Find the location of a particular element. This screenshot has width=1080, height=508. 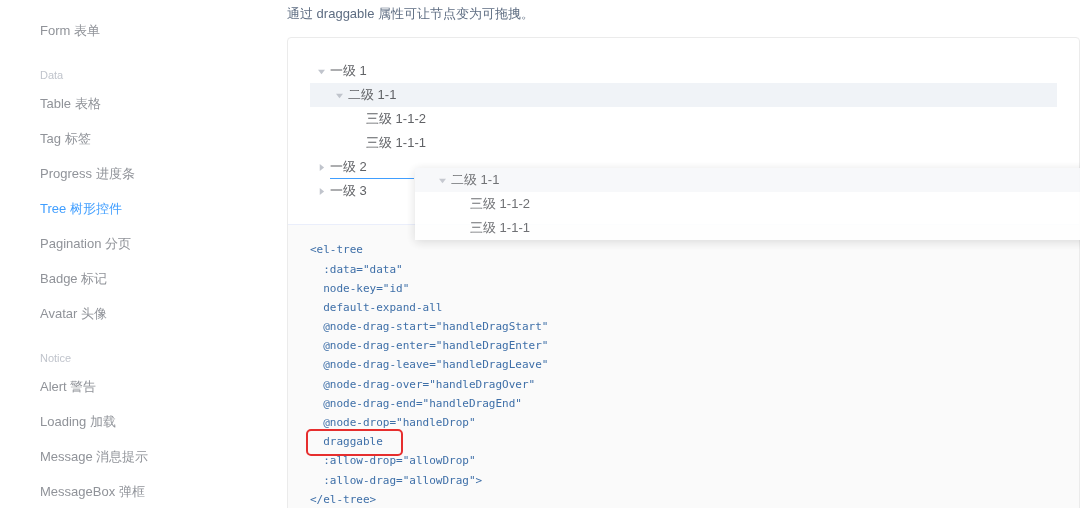

code-line: @node-drag-leave="handleDragLeave" is located at coordinates (435, 365).